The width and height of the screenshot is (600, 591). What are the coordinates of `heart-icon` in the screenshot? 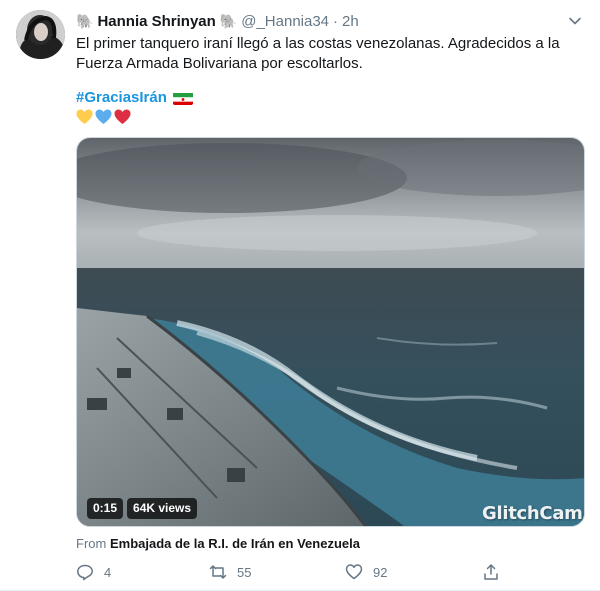 It's located at (354, 572).